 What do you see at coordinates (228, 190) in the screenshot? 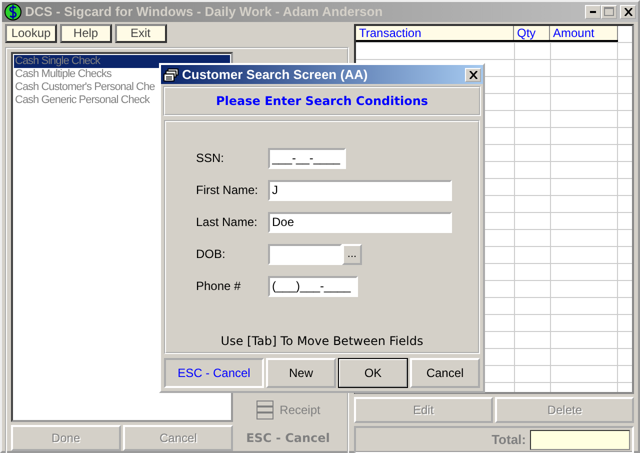
I see `field-label: First Name:` at bounding box center [228, 190].